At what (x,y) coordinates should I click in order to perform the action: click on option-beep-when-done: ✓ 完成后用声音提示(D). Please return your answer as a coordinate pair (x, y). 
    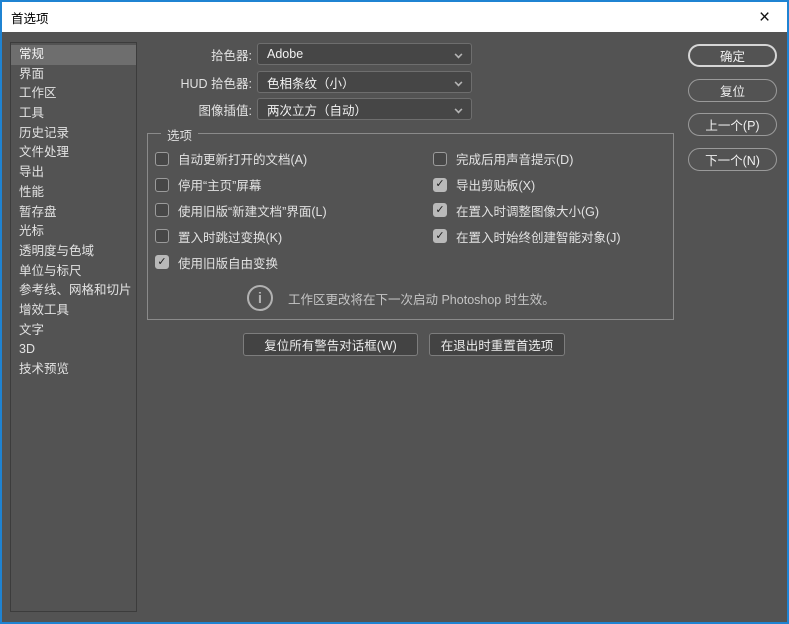
    Looking at the image, I should click on (527, 159).